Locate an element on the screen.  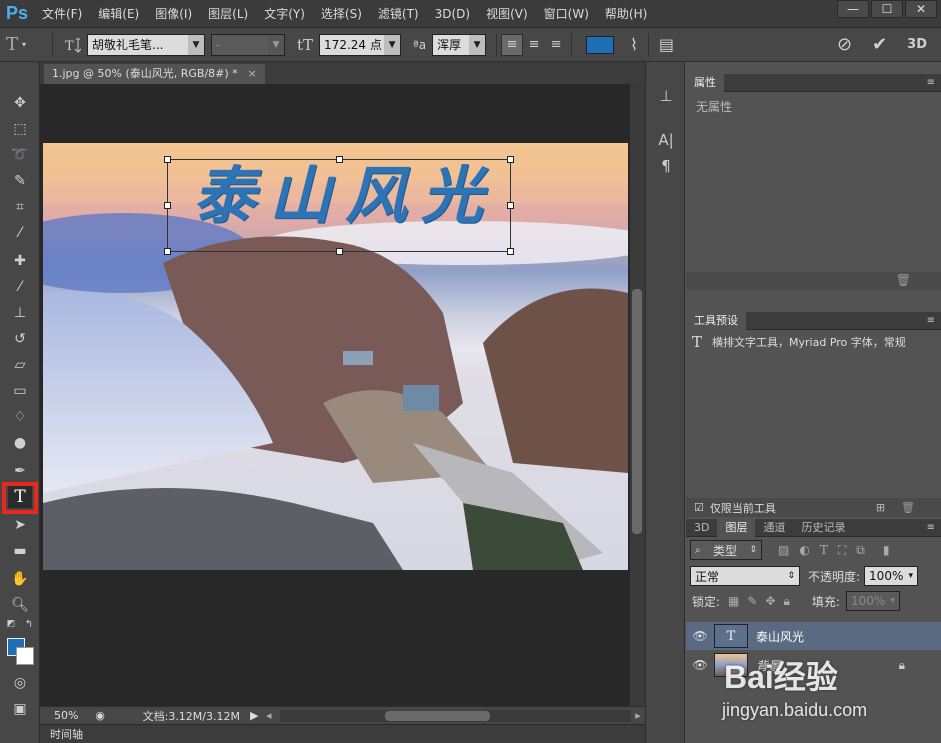
history-brush-tool: ↺ is located at coordinates (20, 339).